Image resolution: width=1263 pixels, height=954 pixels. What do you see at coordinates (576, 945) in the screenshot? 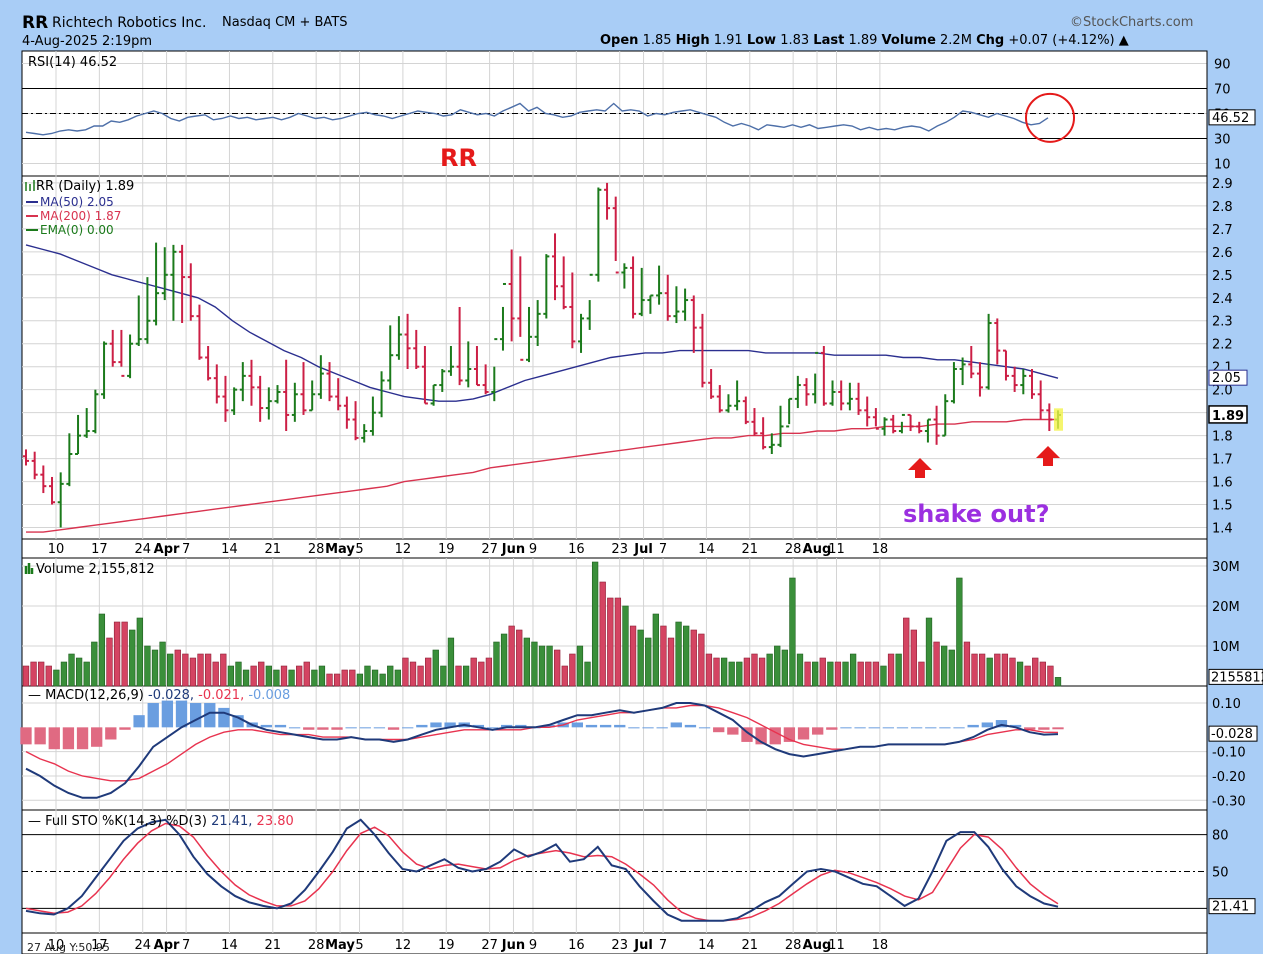
I see `x-tick-label-bottom: 16` at bounding box center [576, 945].